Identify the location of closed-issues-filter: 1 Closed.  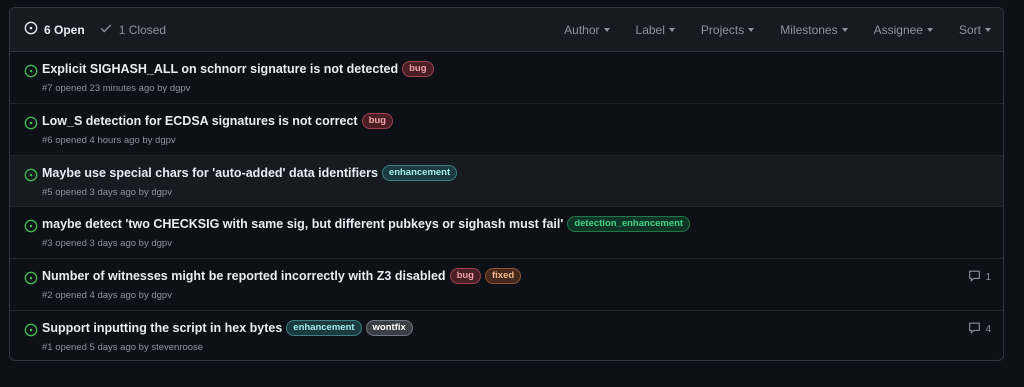
(132, 29).